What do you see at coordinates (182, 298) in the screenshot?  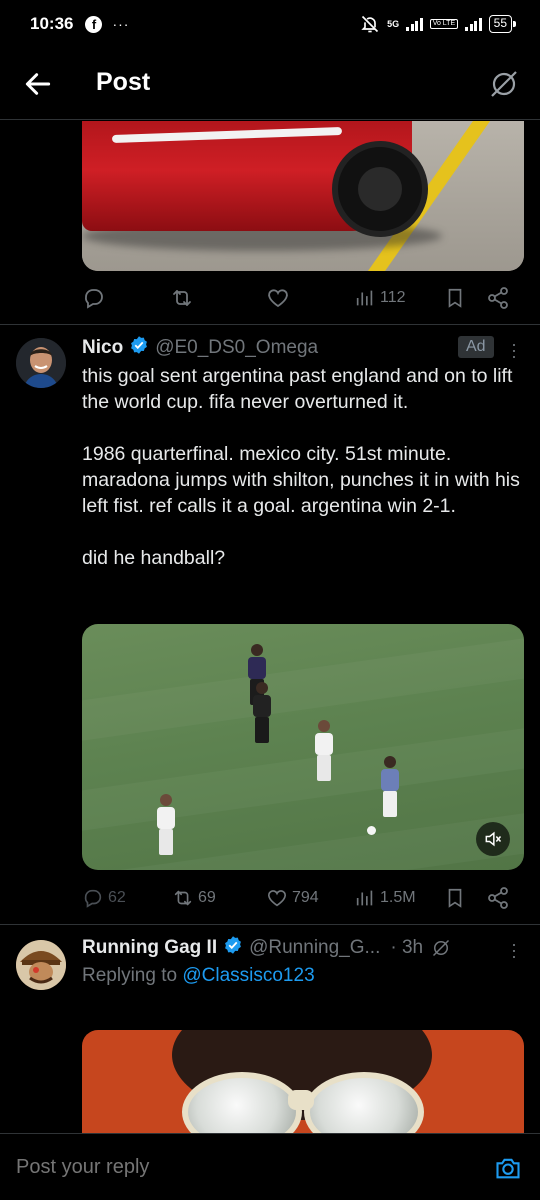 I see `repost-icon` at bounding box center [182, 298].